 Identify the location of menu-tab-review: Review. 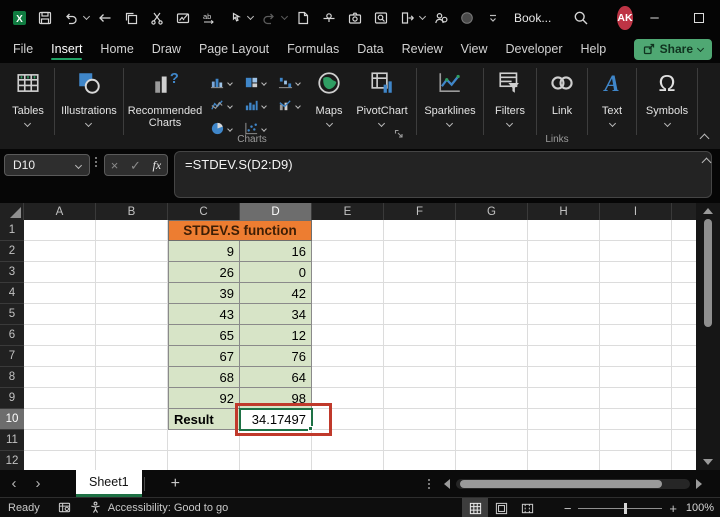
(422, 49).